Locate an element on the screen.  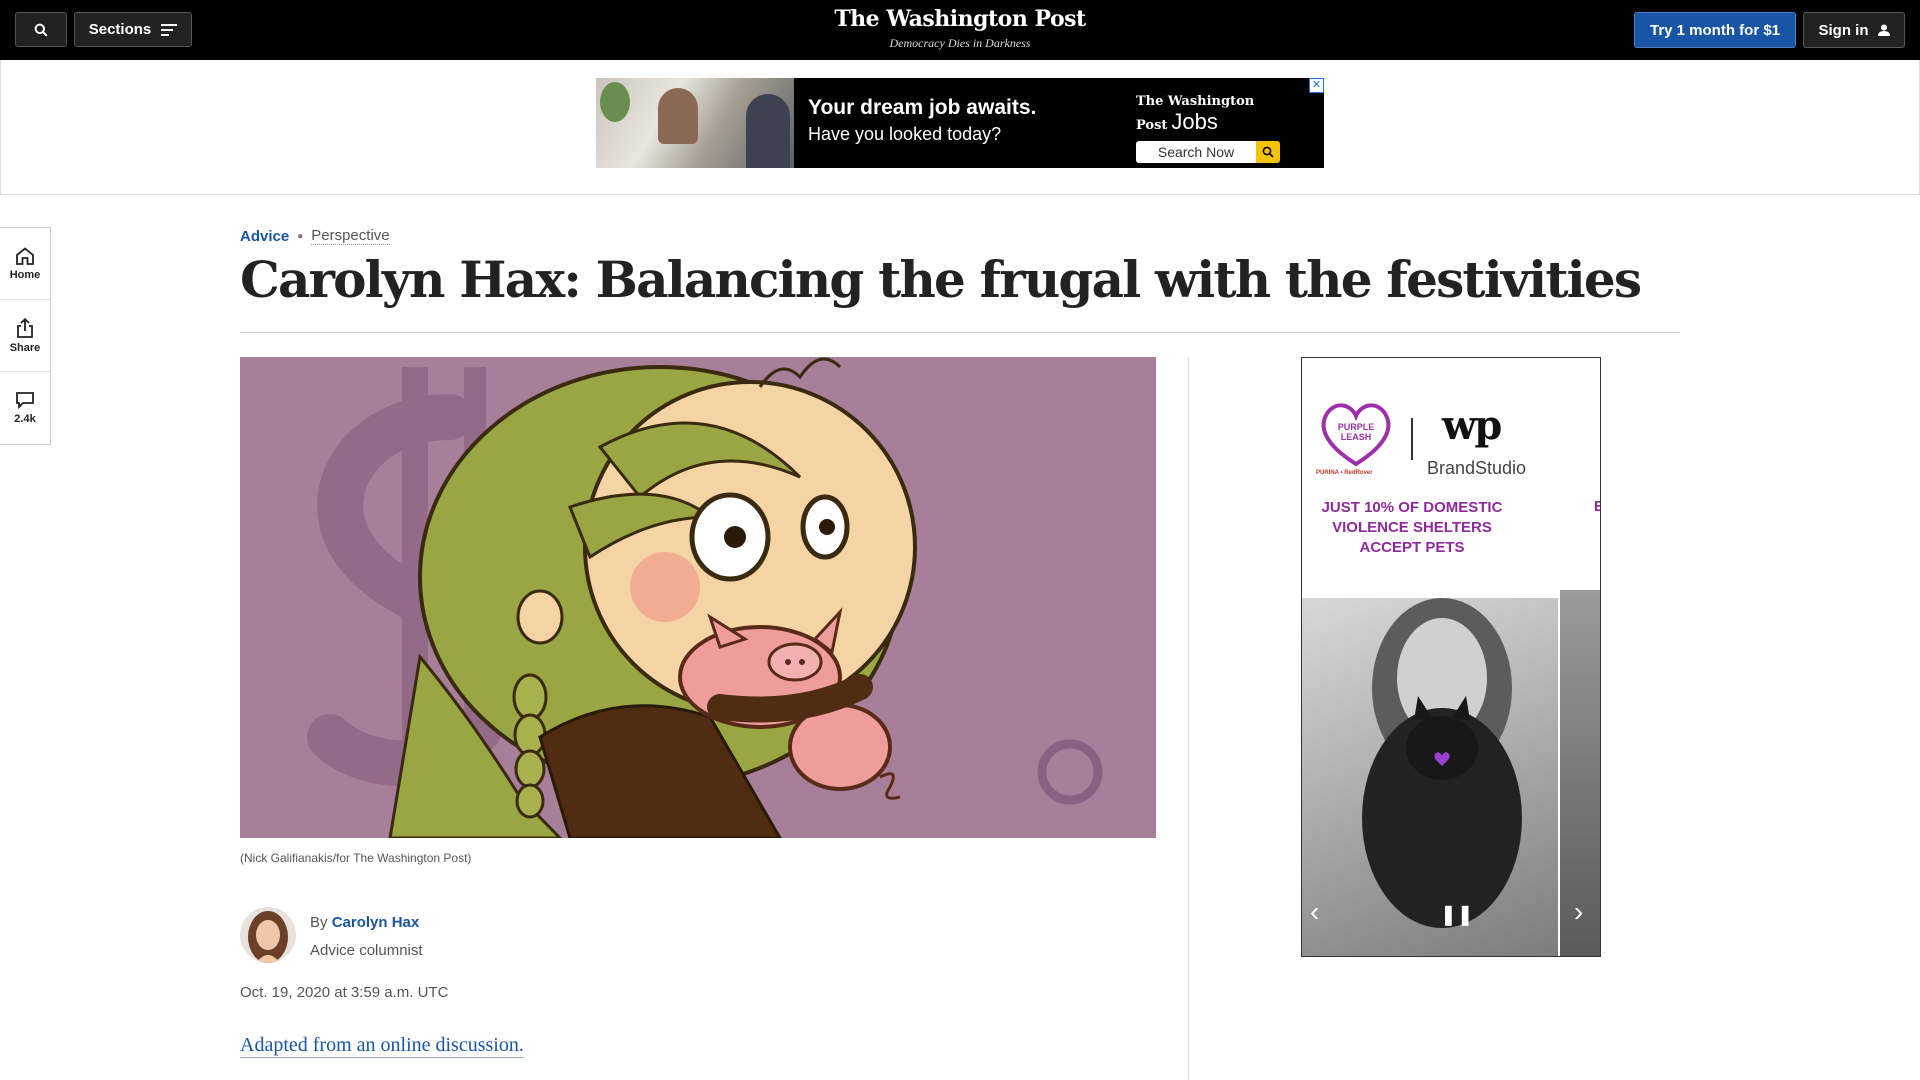
rail-home-button: Home is located at coordinates (25, 264).